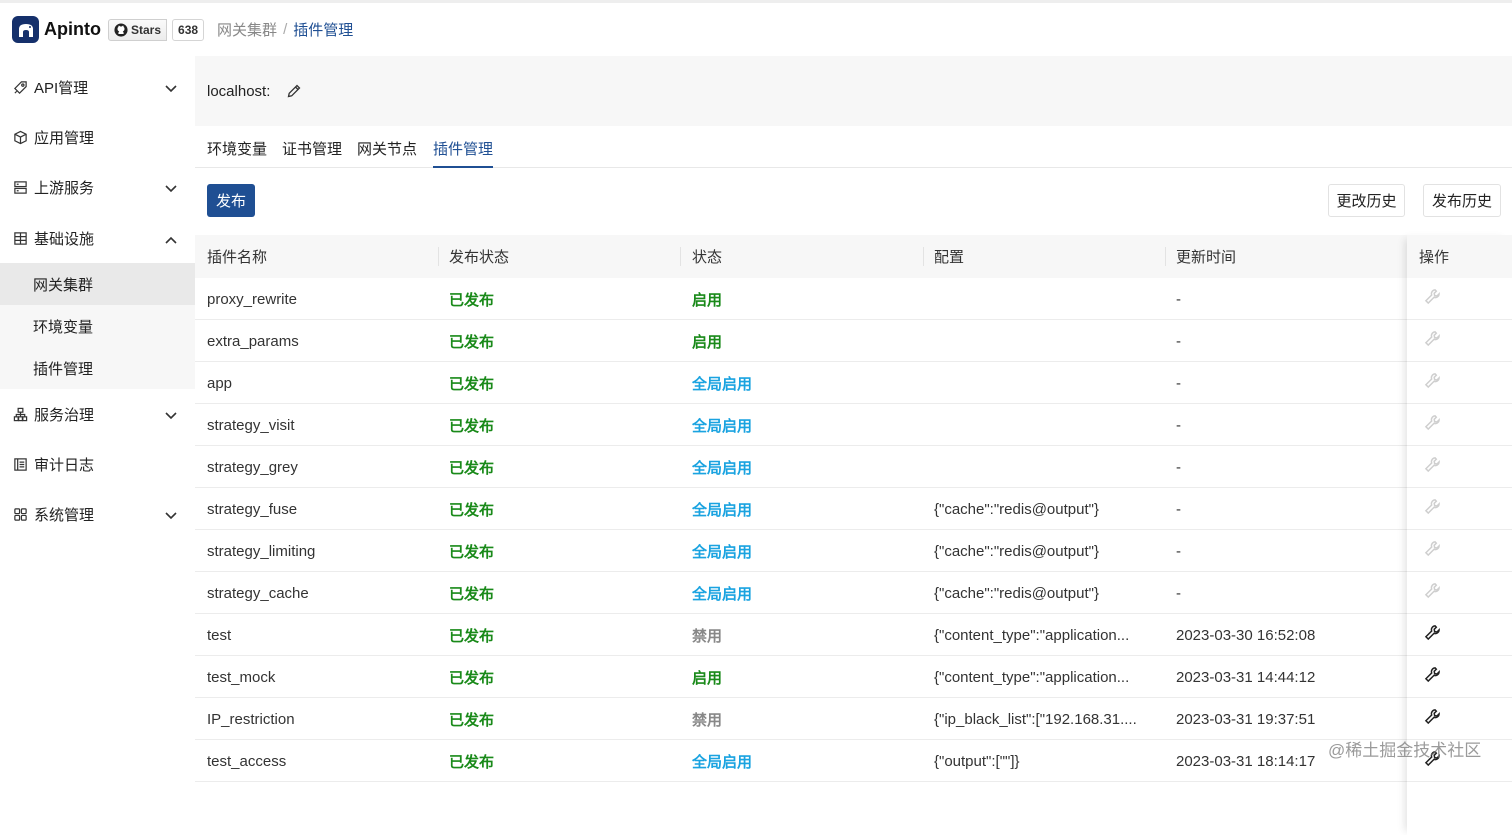 Image resolution: width=1512 pixels, height=835 pixels. I want to click on column-header-name: 插件名称, so click(237, 256).